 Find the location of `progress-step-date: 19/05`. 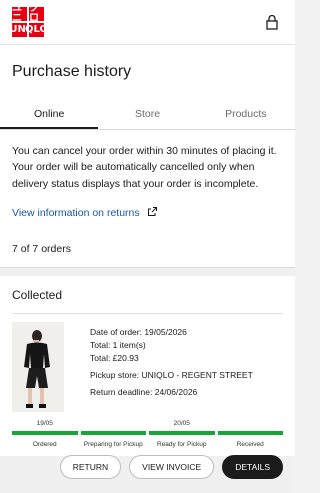

progress-step-date: 19/05 is located at coordinates (44, 423).